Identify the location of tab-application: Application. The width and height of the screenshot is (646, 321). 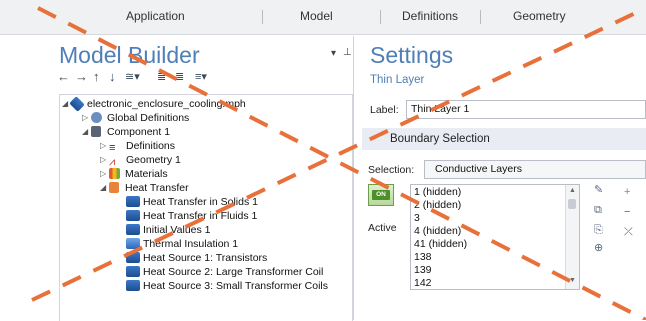
(155, 16).